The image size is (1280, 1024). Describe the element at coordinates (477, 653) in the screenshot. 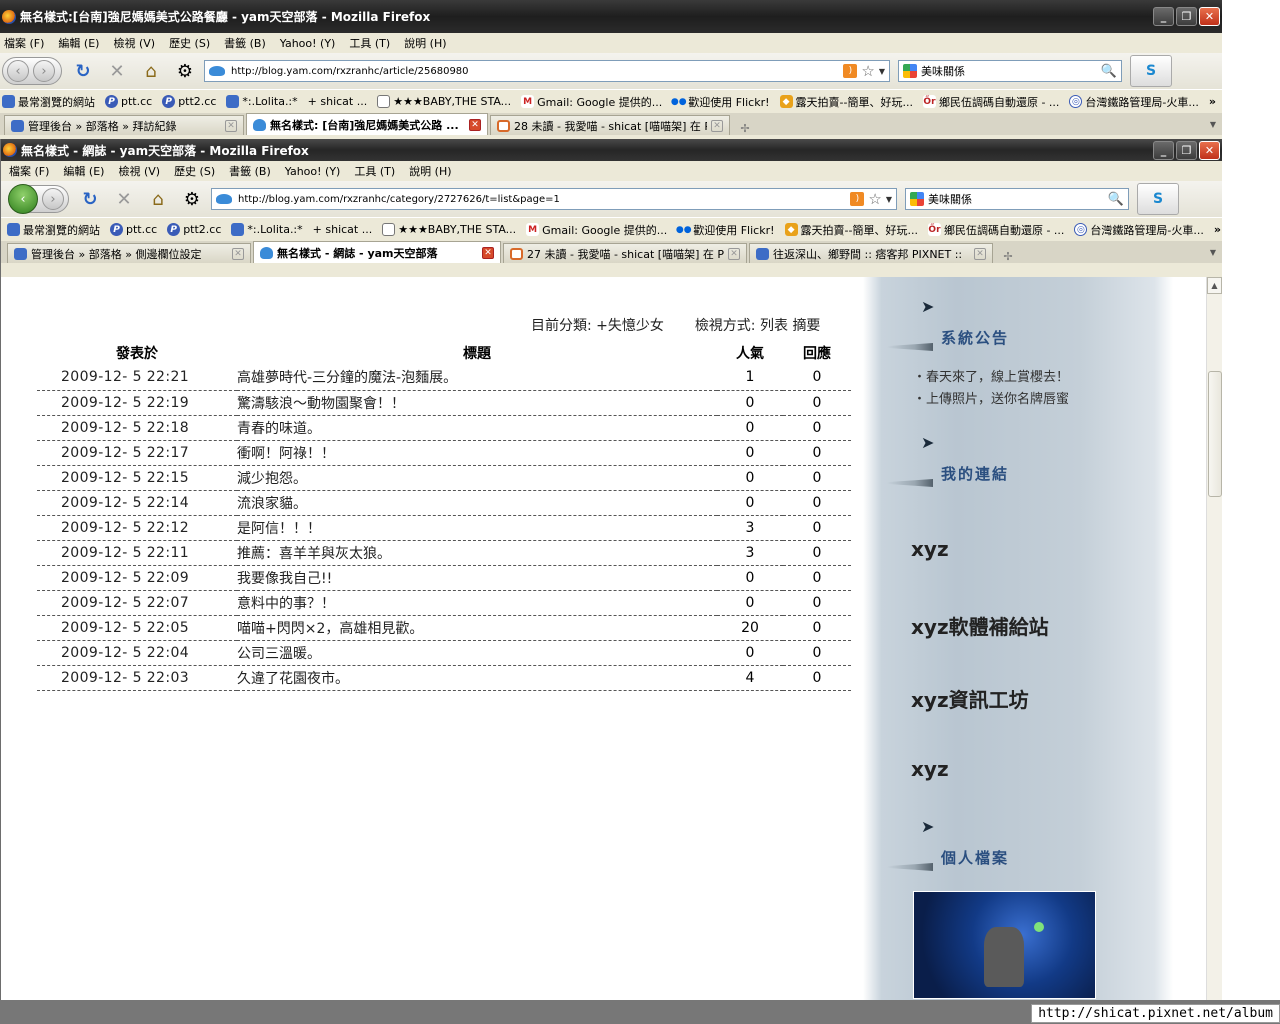

I see `post-title-link: 公司三溫暖。` at that location.